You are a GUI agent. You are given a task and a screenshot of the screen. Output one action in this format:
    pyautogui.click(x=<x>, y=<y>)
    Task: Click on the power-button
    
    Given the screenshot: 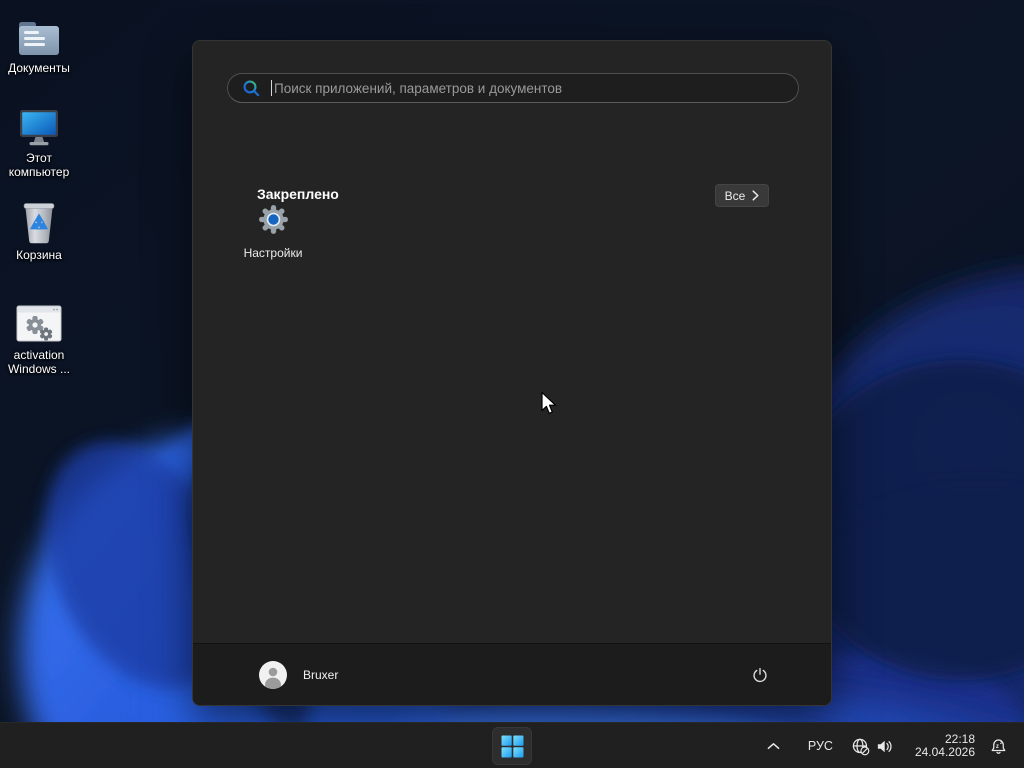 What is the action you would take?
    pyautogui.click(x=760, y=675)
    